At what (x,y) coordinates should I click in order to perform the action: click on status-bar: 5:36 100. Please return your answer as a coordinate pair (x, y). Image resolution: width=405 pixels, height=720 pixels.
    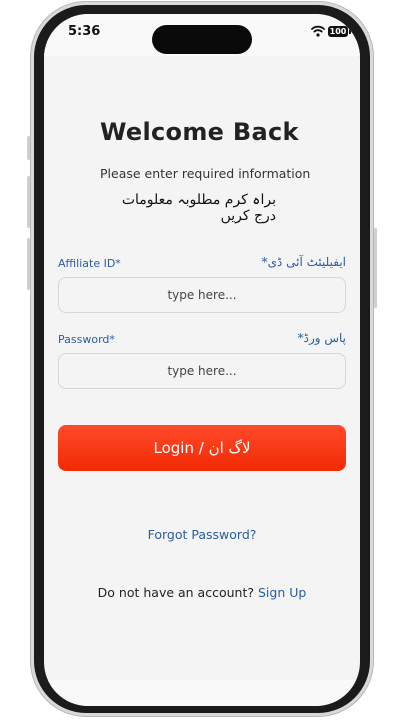
    Looking at the image, I should click on (202, 35).